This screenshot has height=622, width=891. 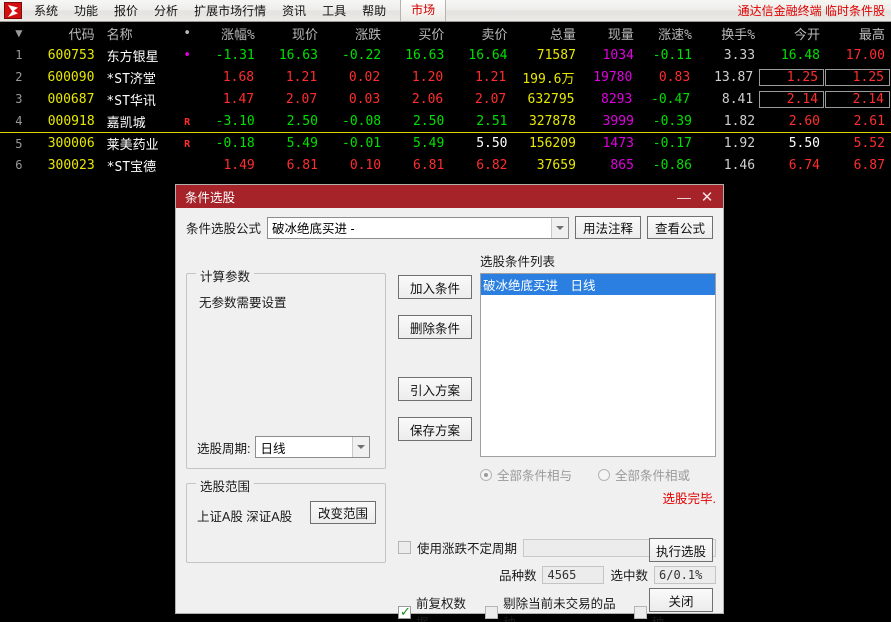 I want to click on exclude-untraded-row: 剔除当前未交易的品种, so click(x=555, y=607).